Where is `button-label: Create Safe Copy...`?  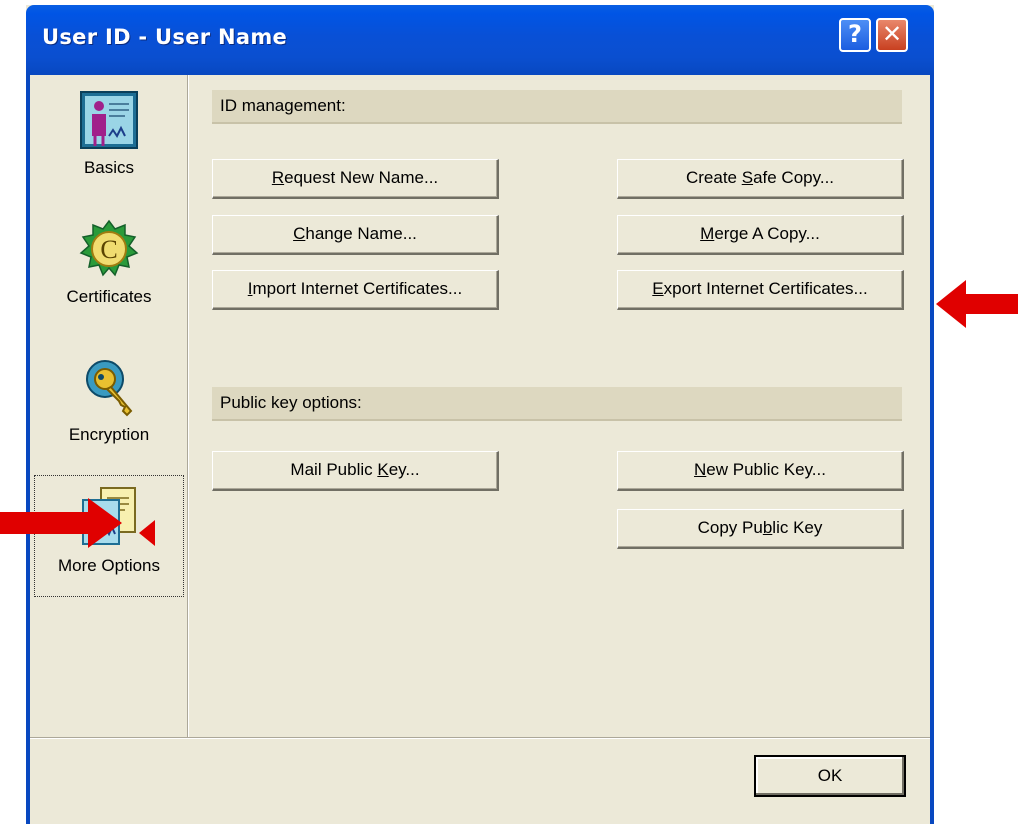
button-label: Create Safe Copy... is located at coordinates (760, 177).